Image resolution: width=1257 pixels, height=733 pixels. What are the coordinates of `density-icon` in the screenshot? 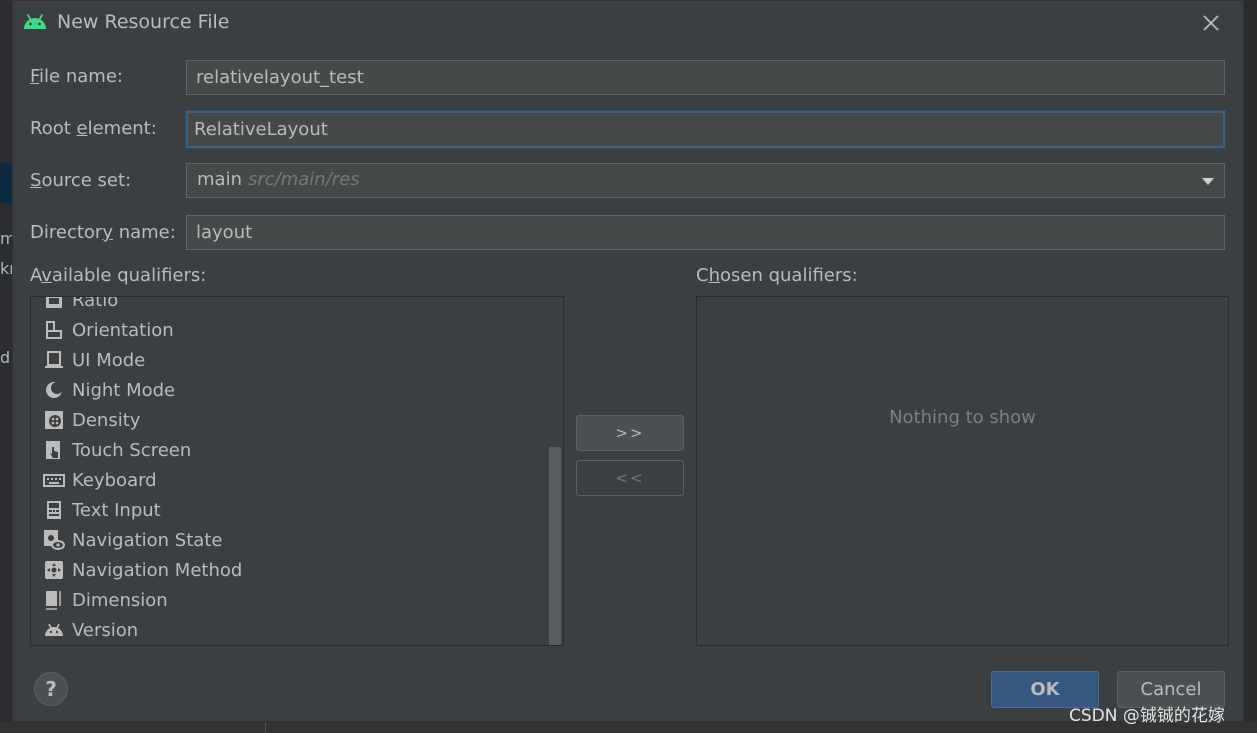 It's located at (54, 420).